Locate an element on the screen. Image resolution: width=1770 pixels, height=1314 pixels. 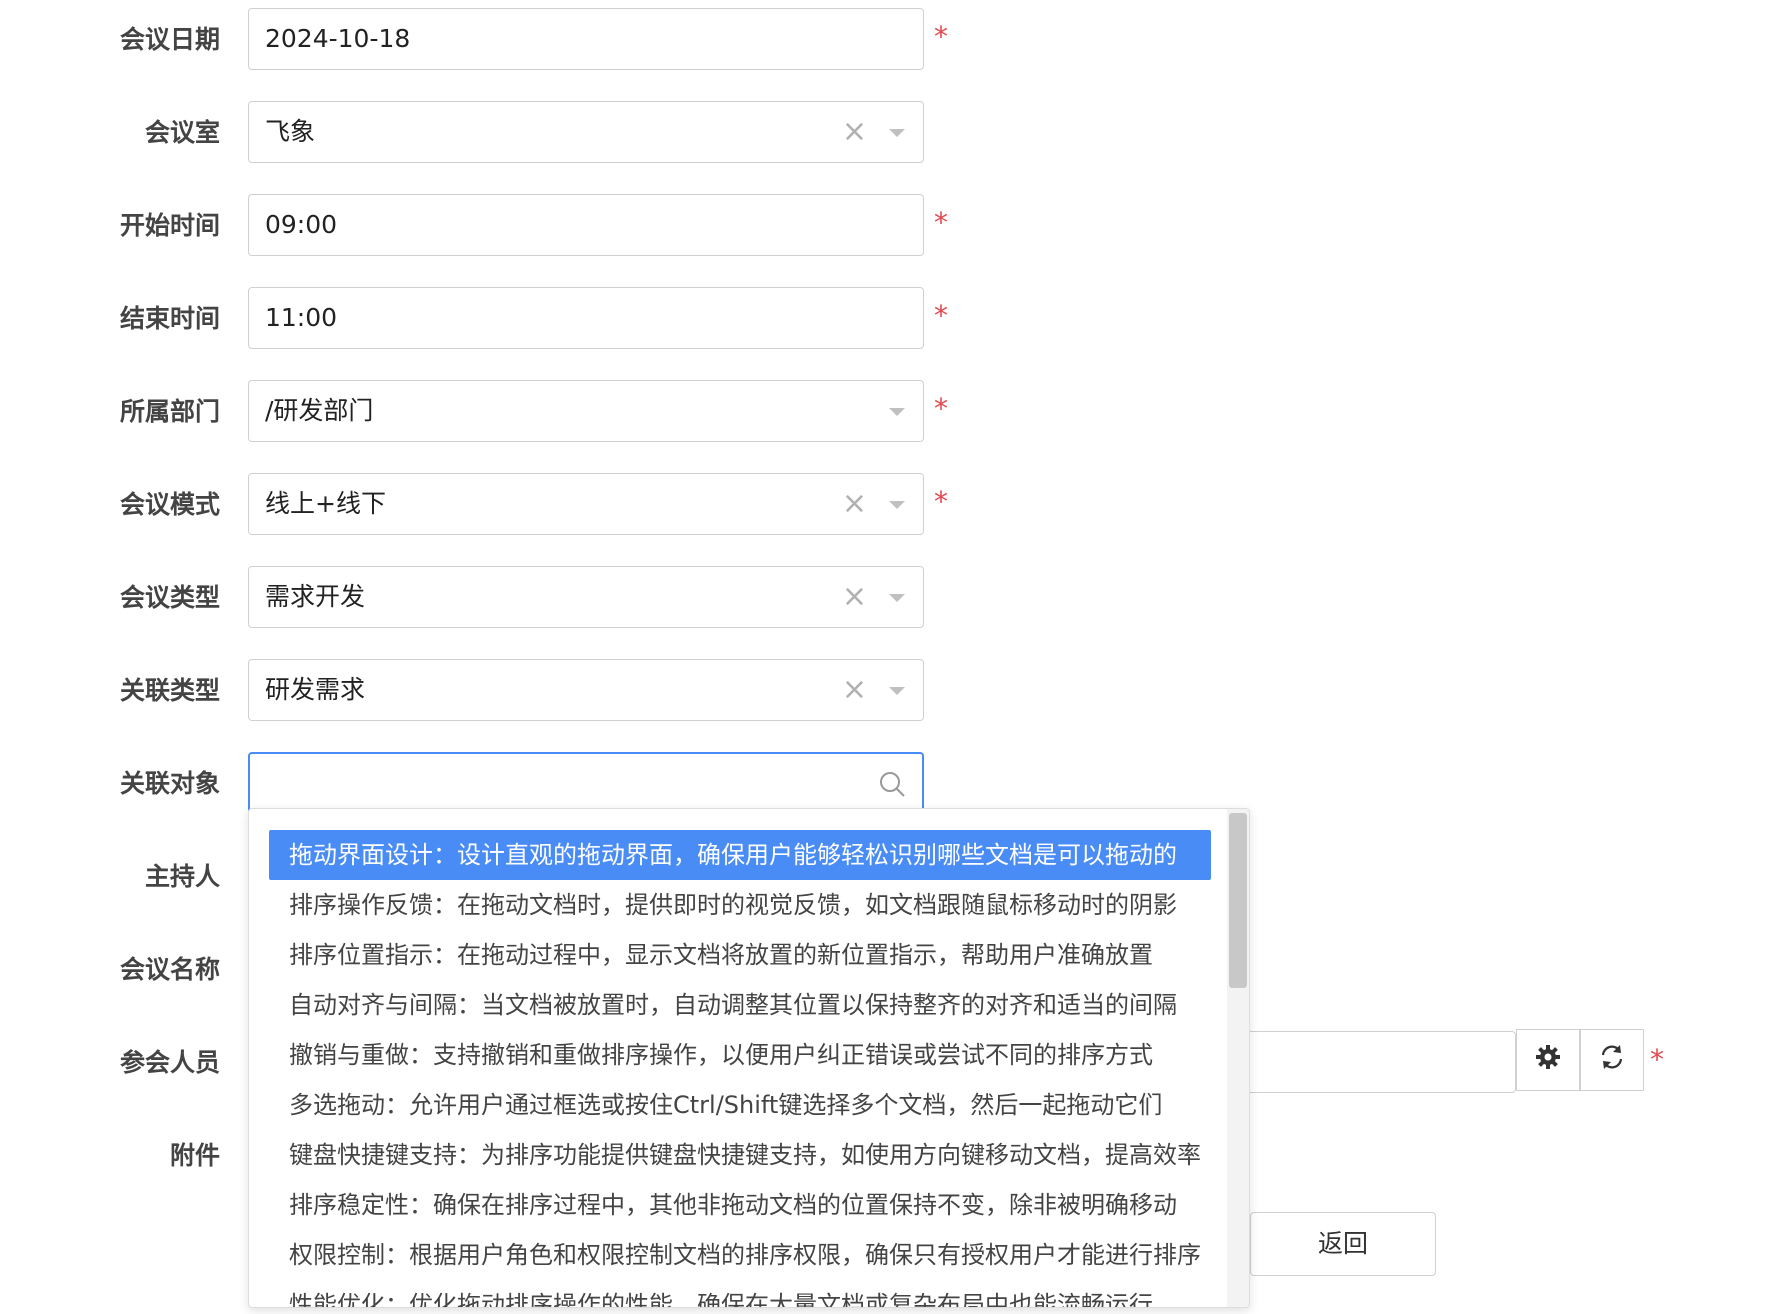
meeting-date-label: 会议日期 is located at coordinates (169, 39).